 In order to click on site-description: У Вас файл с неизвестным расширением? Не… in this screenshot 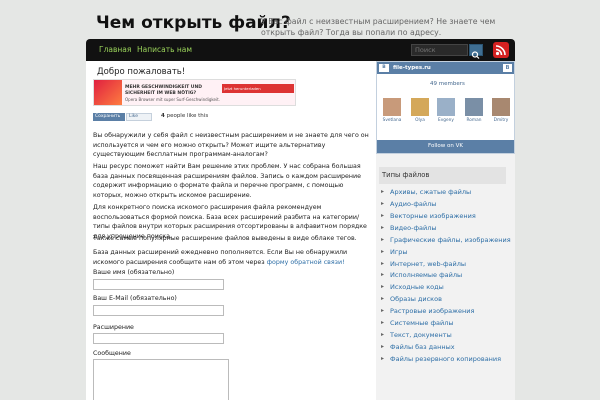, I will do `click(378, 27)`.